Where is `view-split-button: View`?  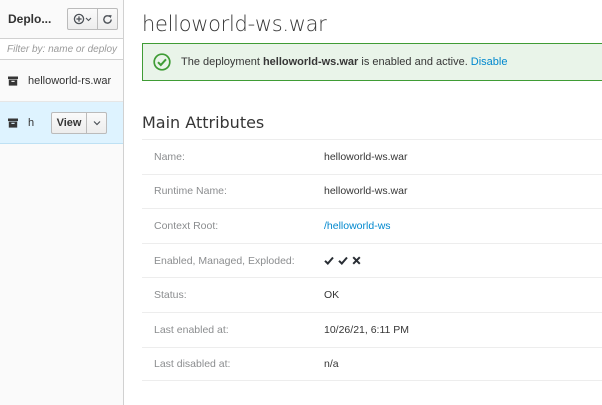 view-split-button: View is located at coordinates (79, 122).